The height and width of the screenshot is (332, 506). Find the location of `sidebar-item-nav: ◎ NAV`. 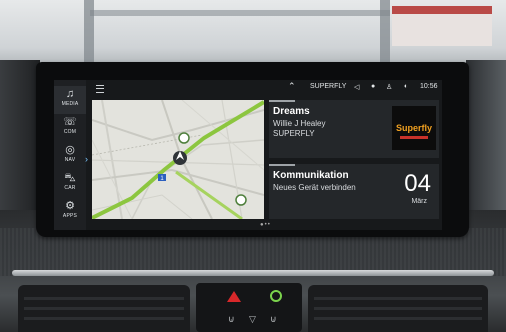

sidebar-item-nav: ◎ NAV is located at coordinates (70, 156).